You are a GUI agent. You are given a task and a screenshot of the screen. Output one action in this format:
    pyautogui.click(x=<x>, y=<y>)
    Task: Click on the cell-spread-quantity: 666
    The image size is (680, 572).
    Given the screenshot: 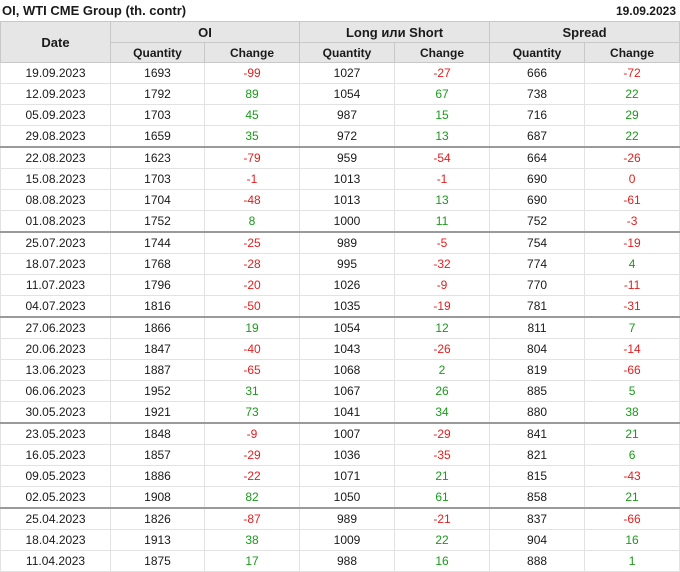 What is the action you would take?
    pyautogui.click(x=537, y=73)
    